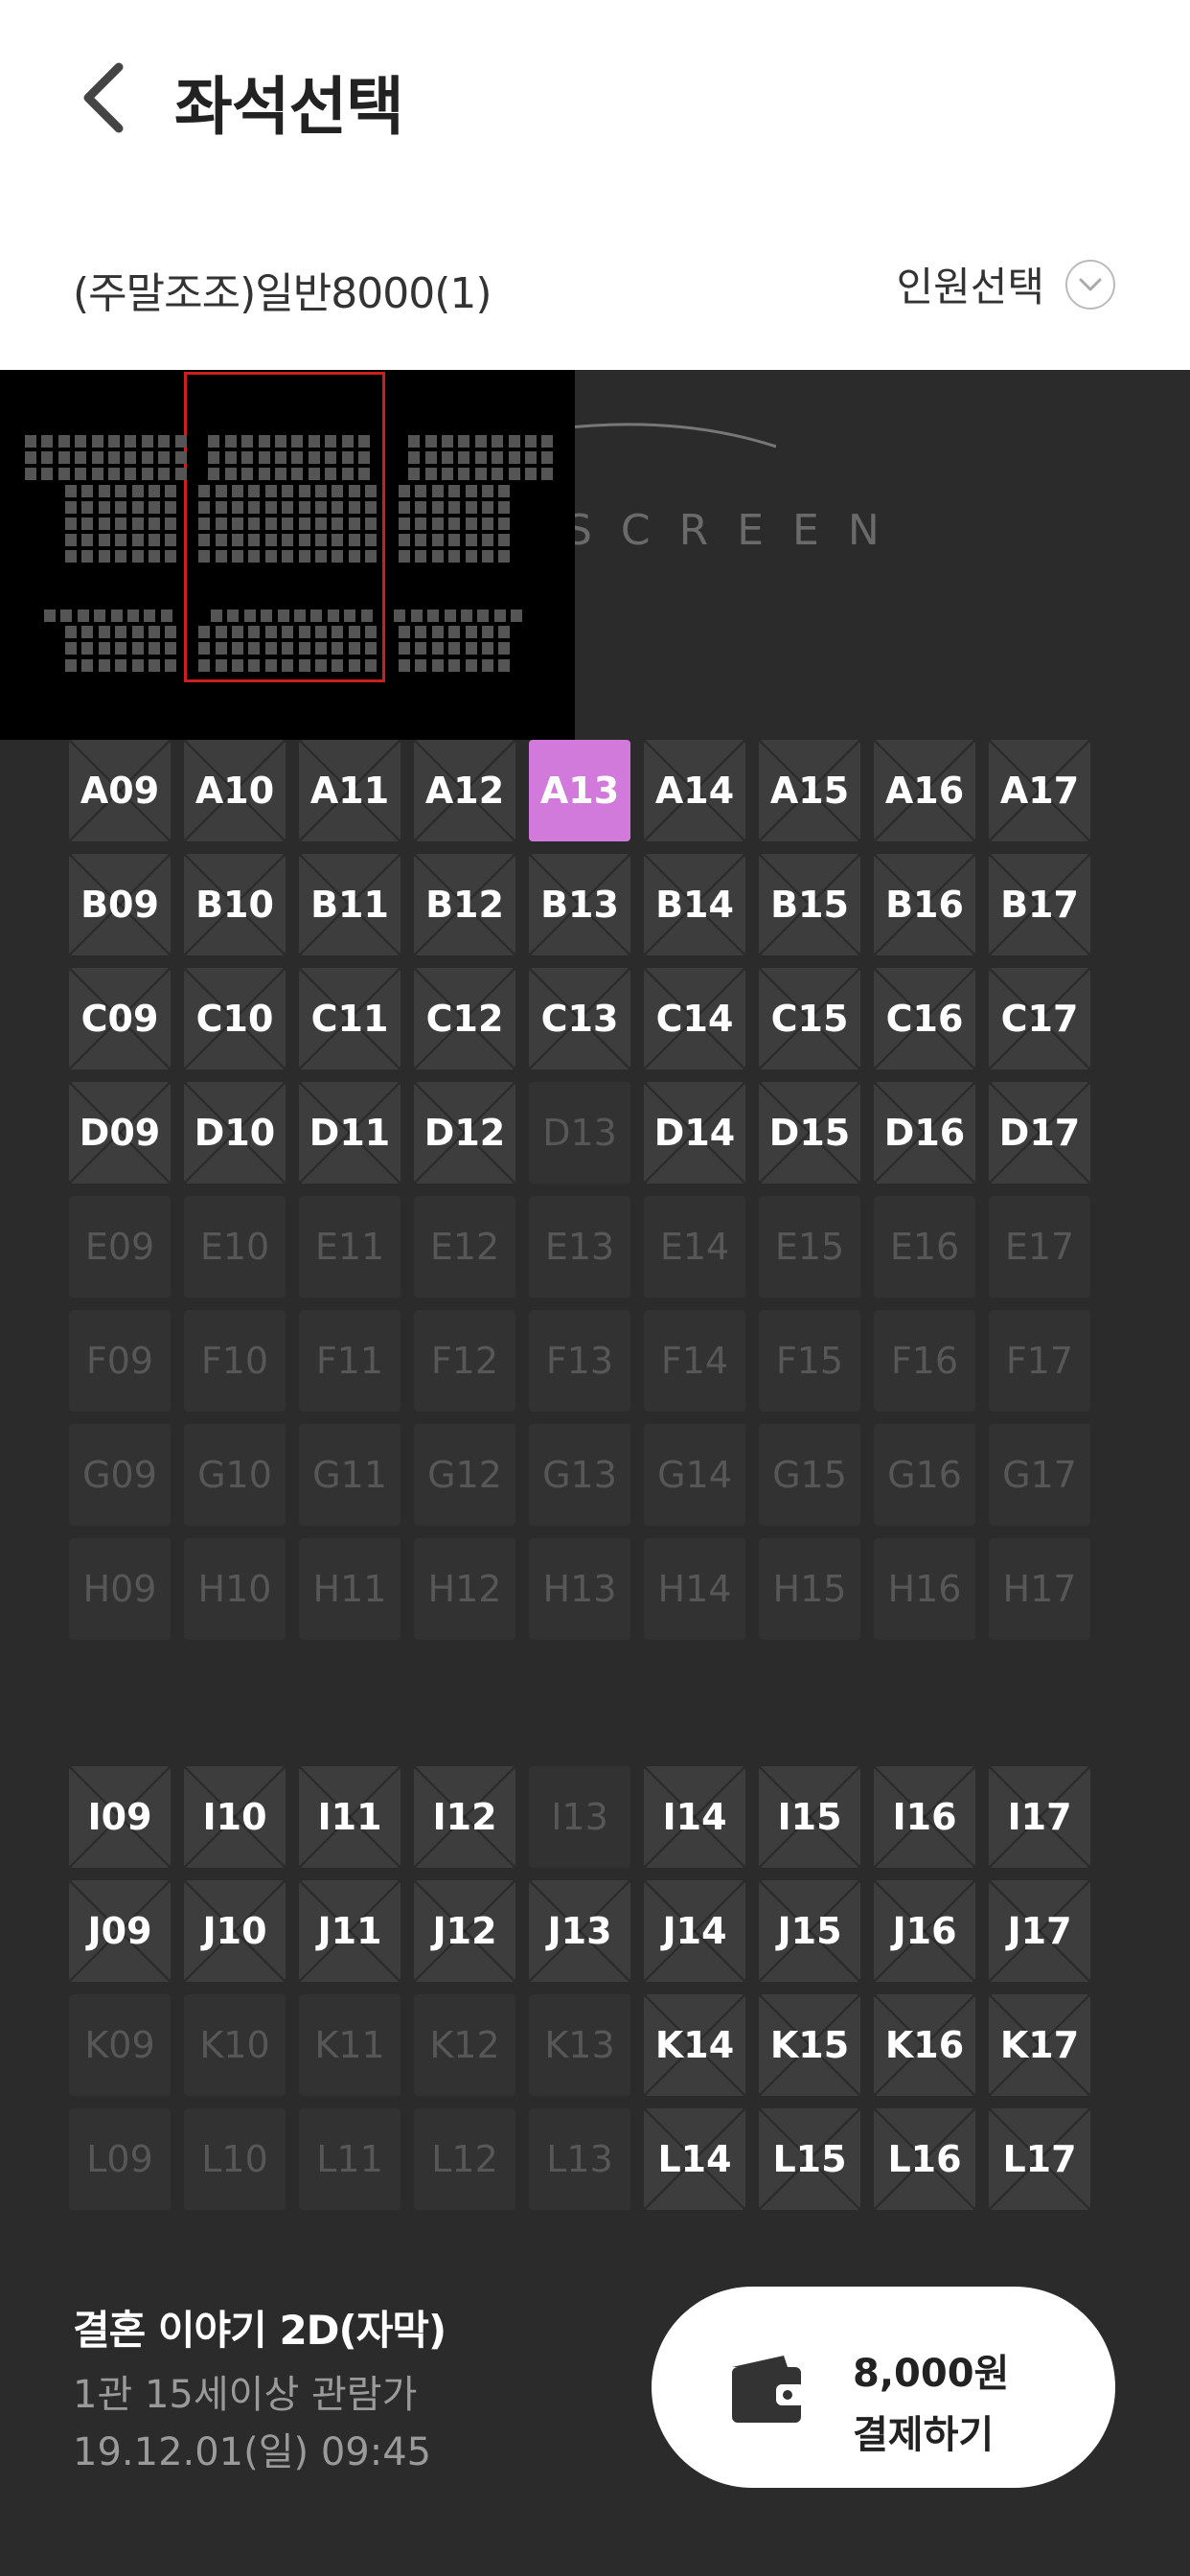 The width and height of the screenshot is (1190, 2576). Describe the element at coordinates (120, 1133) in the screenshot. I see `seat-D09: D09` at that location.